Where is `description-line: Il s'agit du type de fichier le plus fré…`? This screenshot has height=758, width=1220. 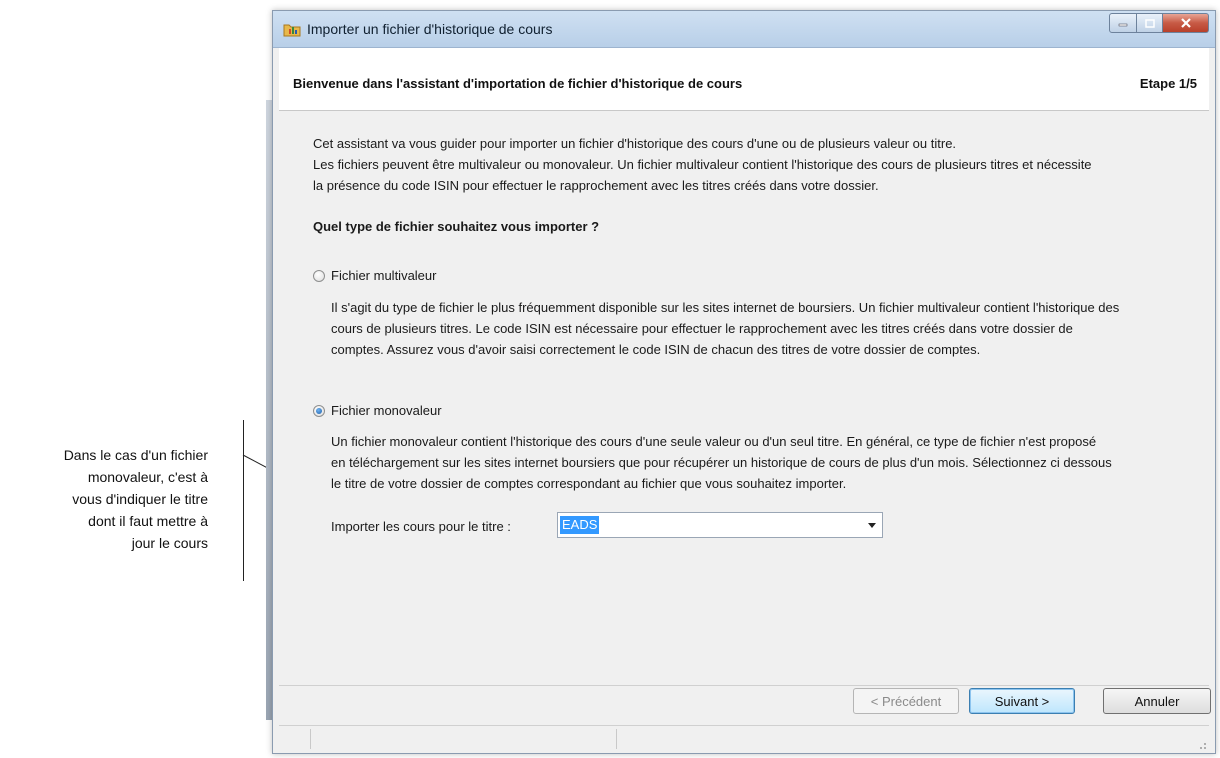 description-line: Il s'agit du type de fichier le plus fré… is located at coordinates (725, 307).